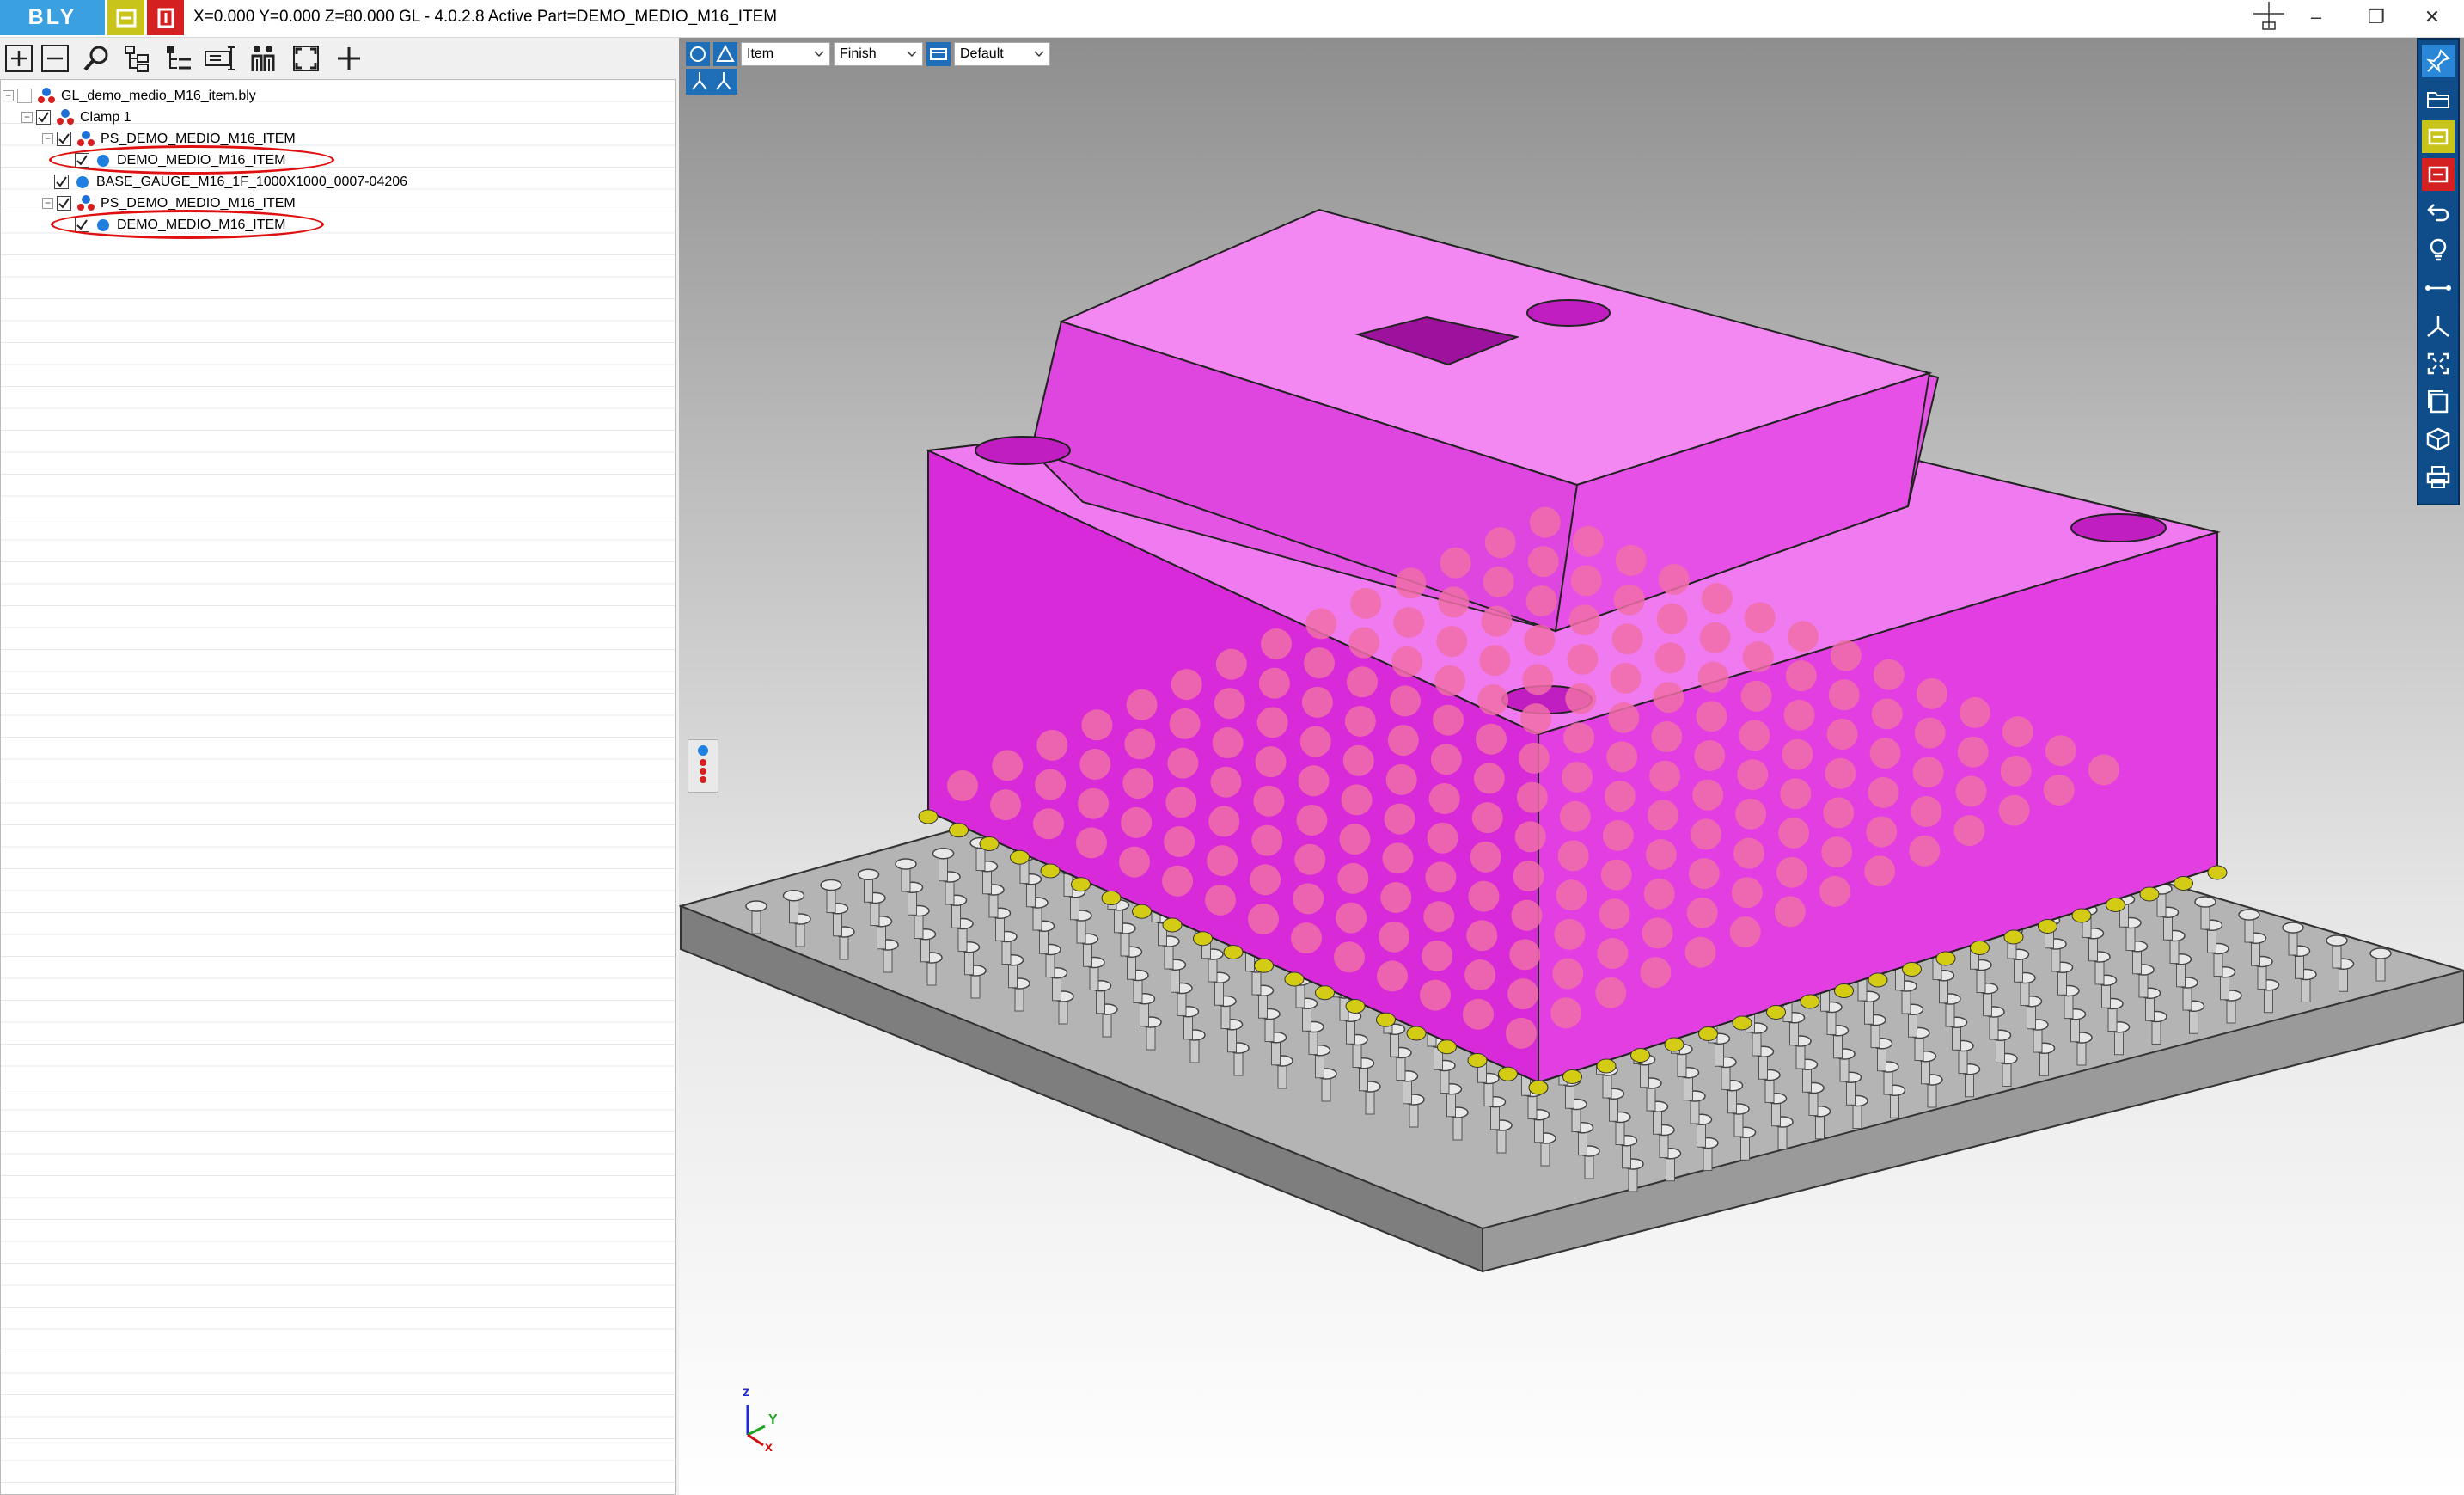  What do you see at coordinates (129, 96) in the screenshot?
I see `tree-item-root: − GL_demo_medio_M16_item.bly` at bounding box center [129, 96].